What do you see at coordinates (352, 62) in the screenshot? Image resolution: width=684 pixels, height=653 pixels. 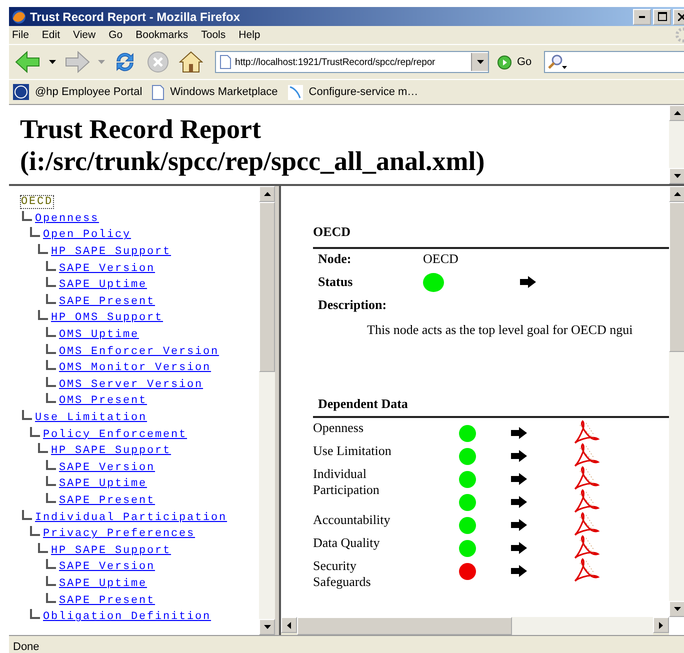 I see `address-field: http://localhost:1921/TrustRecord/spcc/rep/repor` at bounding box center [352, 62].